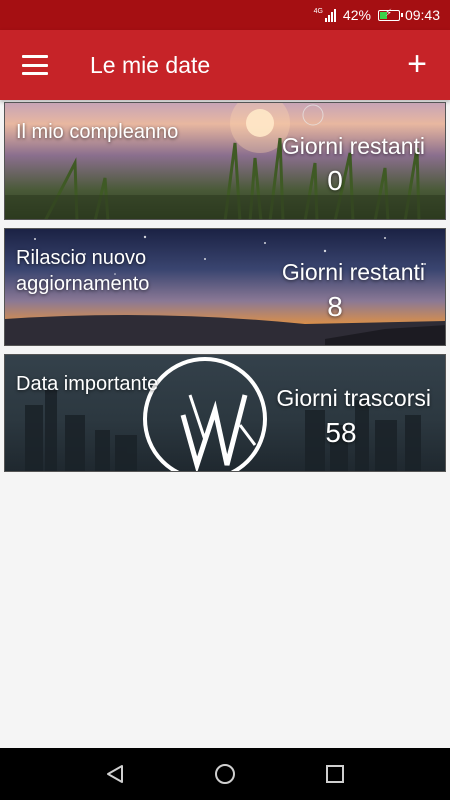  I want to click on add-date-button: +, so click(417, 64).